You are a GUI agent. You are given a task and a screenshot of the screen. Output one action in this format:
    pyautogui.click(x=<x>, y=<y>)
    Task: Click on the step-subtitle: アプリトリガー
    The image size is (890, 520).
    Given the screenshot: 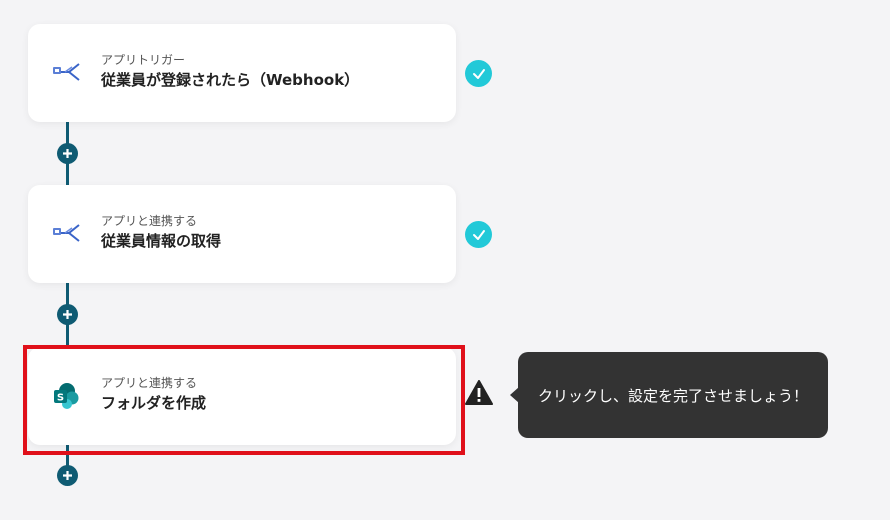 What is the action you would take?
    pyautogui.click(x=143, y=60)
    